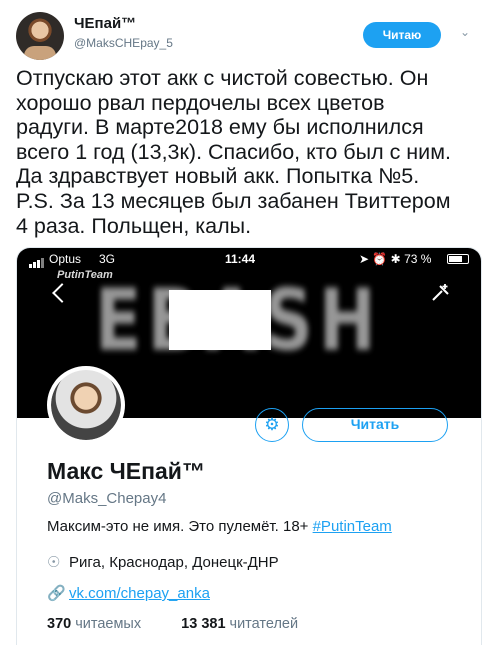 The height and width of the screenshot is (647, 498). Describe the element at coordinates (37, 261) in the screenshot. I see `signal-icon` at that location.